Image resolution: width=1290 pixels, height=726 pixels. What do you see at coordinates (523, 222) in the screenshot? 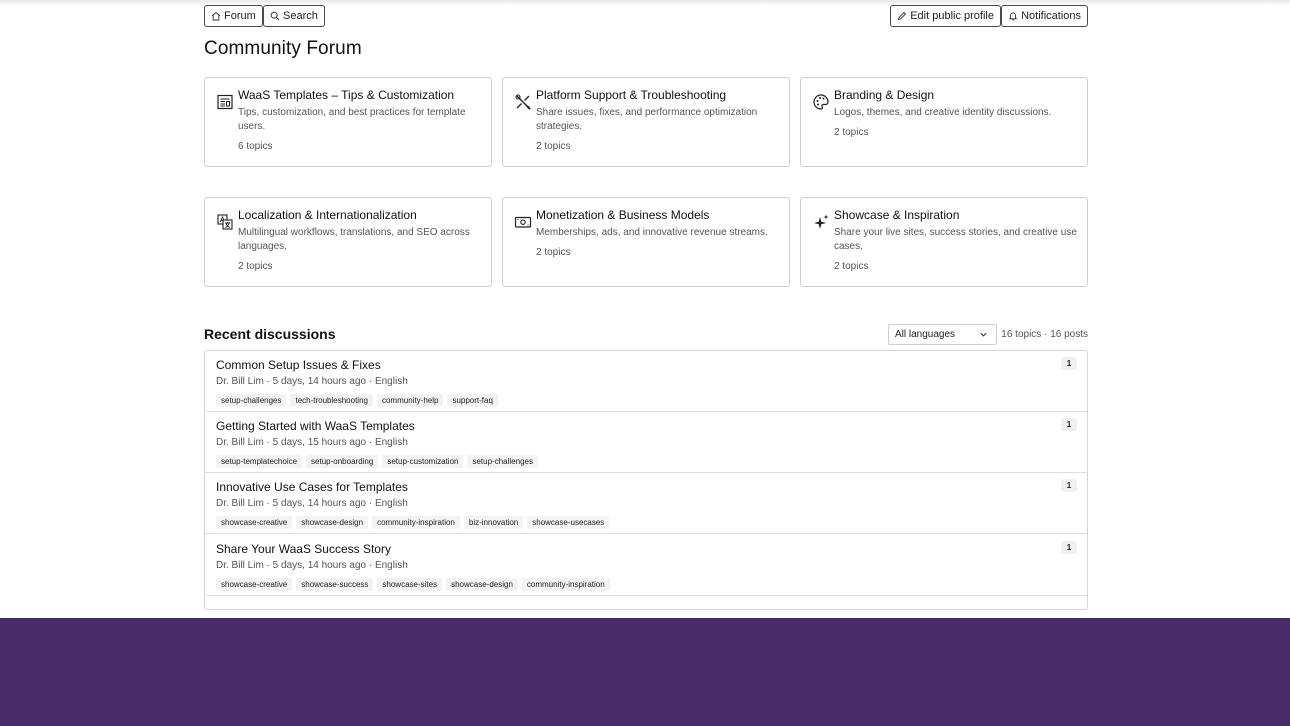
I see `cash-icon` at bounding box center [523, 222].